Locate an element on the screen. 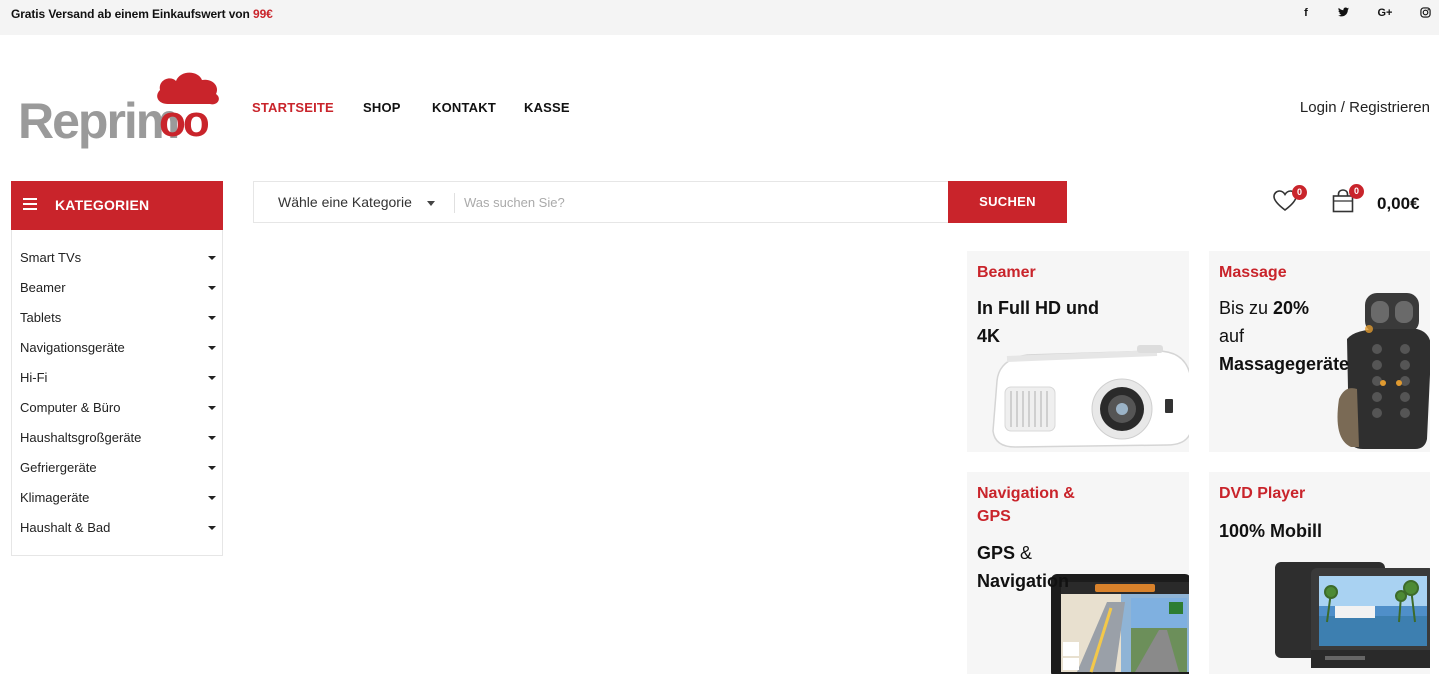 The height and width of the screenshot is (696, 1439). promo-tile-navigation: Navigation & GPS GPS & Navigation is located at coordinates (1078, 573).